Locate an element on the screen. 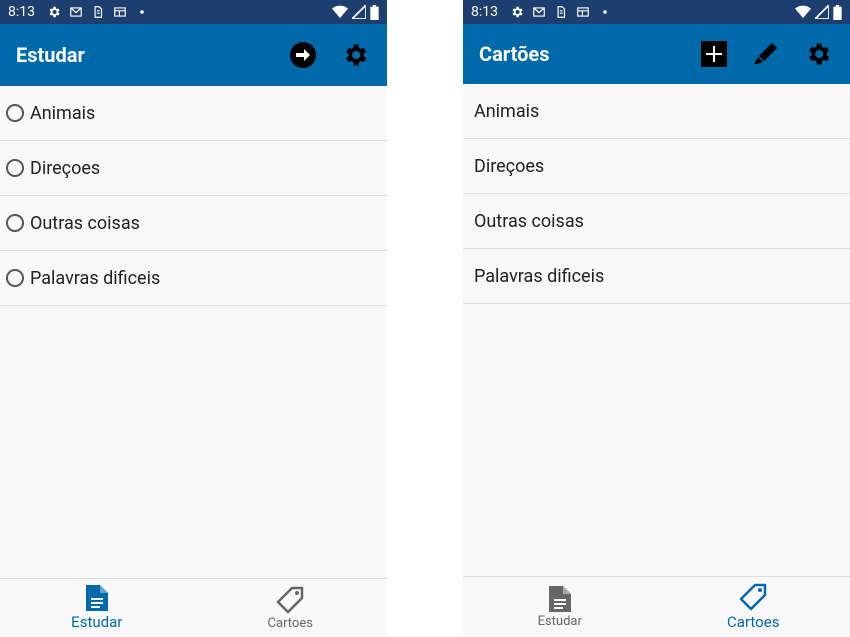 The width and height of the screenshot is (850, 637). pencil-icon is located at coordinates (765, 54).